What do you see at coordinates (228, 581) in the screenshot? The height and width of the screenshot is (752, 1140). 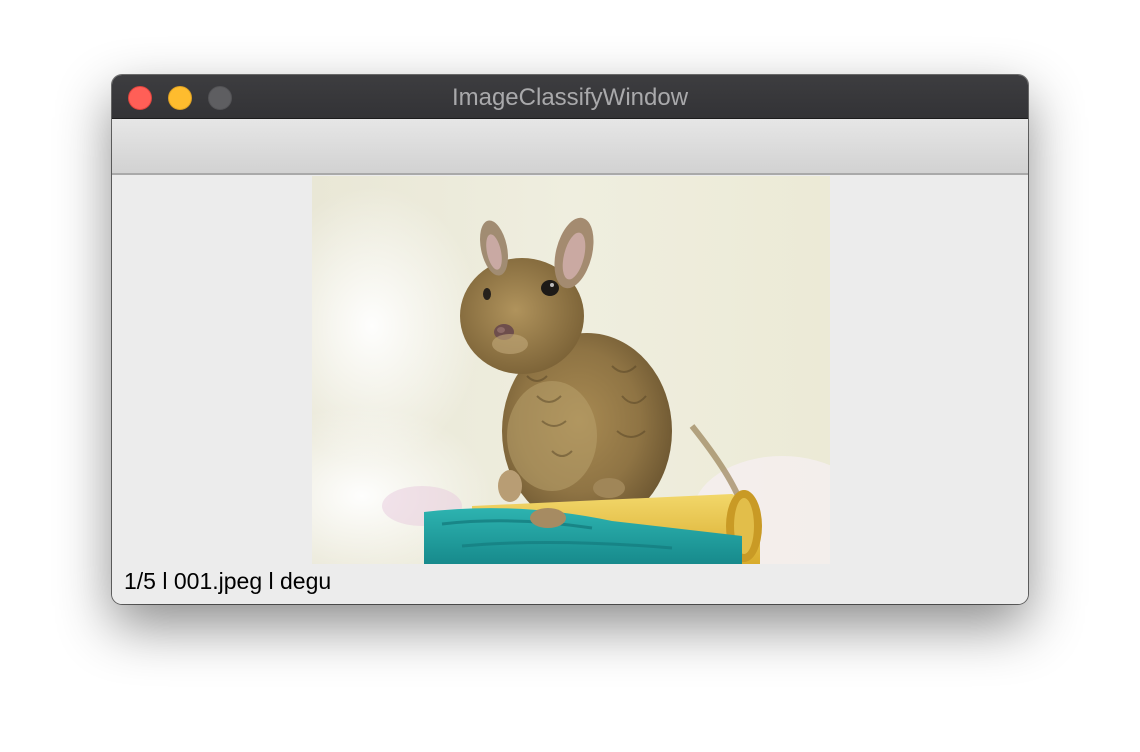 I see `status-label: 1/5 l 001.jpeg l degu` at bounding box center [228, 581].